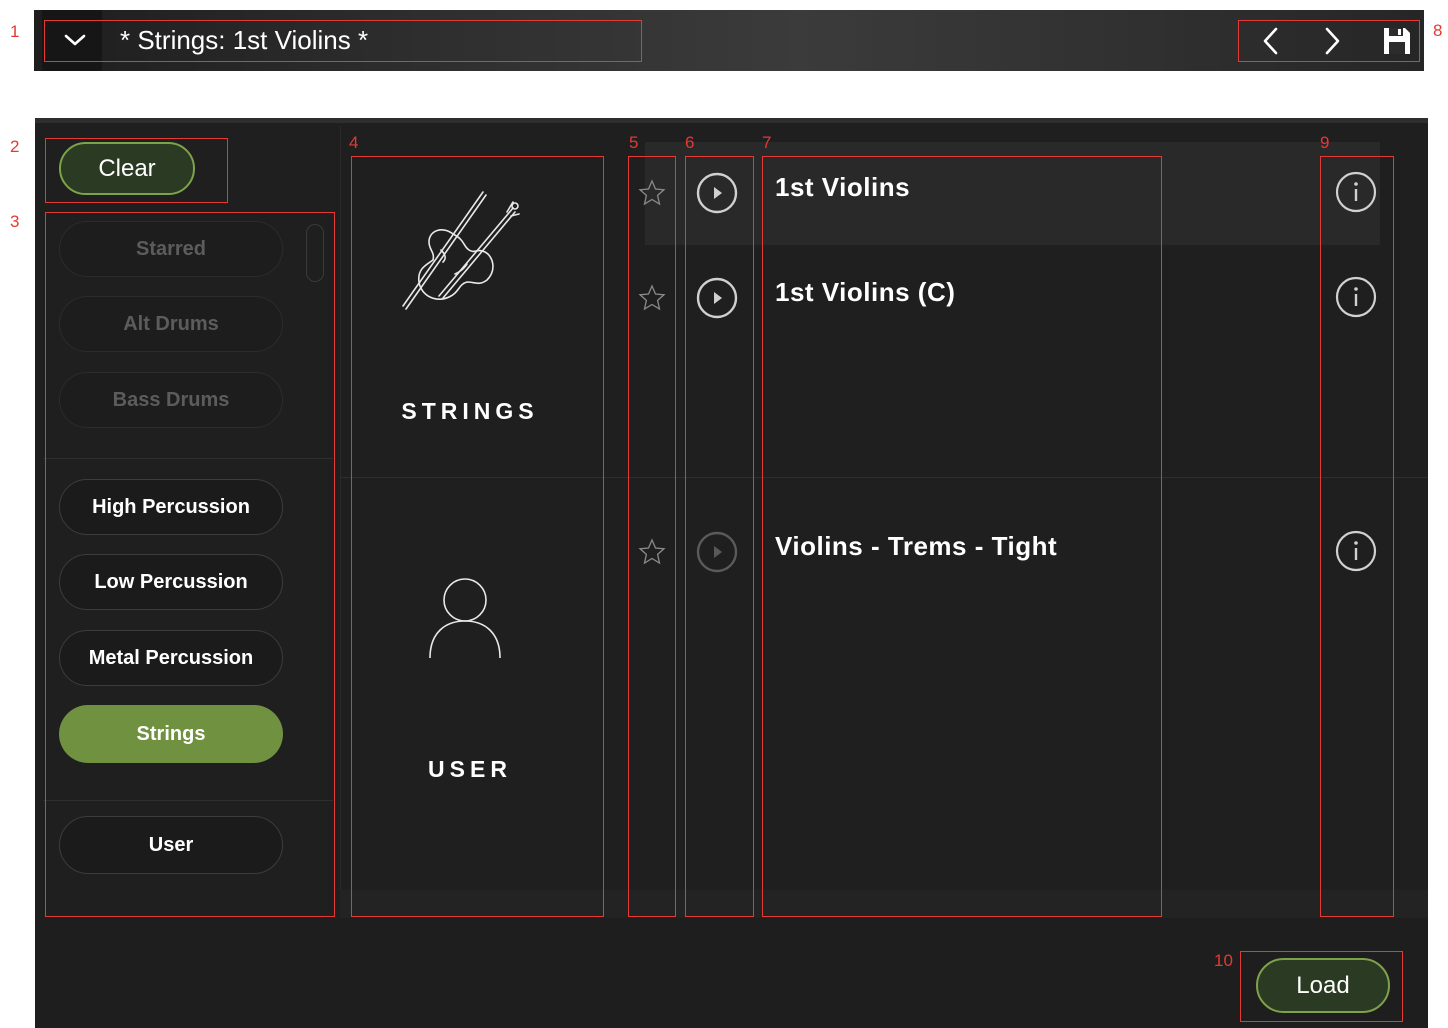 The width and height of the screenshot is (1448, 1028). What do you see at coordinates (1223, 960) in the screenshot?
I see `annotation-number: 10` at bounding box center [1223, 960].